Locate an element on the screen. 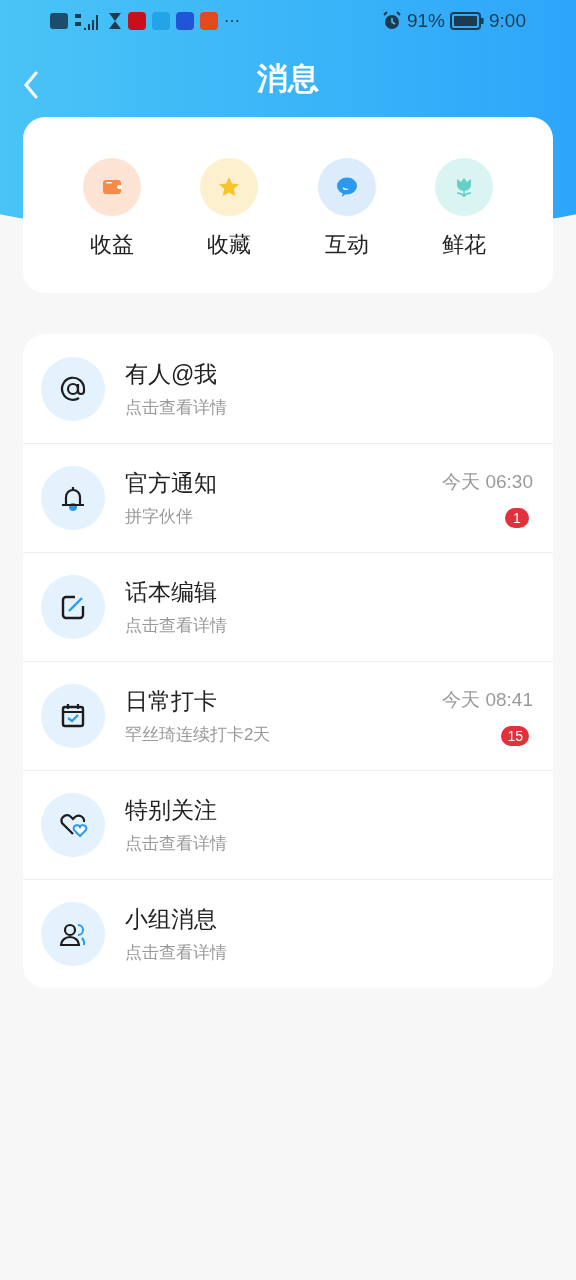 This screenshot has width=576, height=1280. message-row: 话本编辑 点击查看详情 is located at coordinates (288, 606).